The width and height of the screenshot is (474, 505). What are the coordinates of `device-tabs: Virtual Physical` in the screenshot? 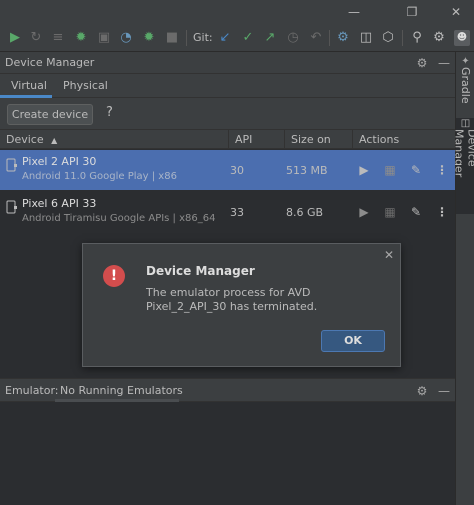 It's located at (227, 86).